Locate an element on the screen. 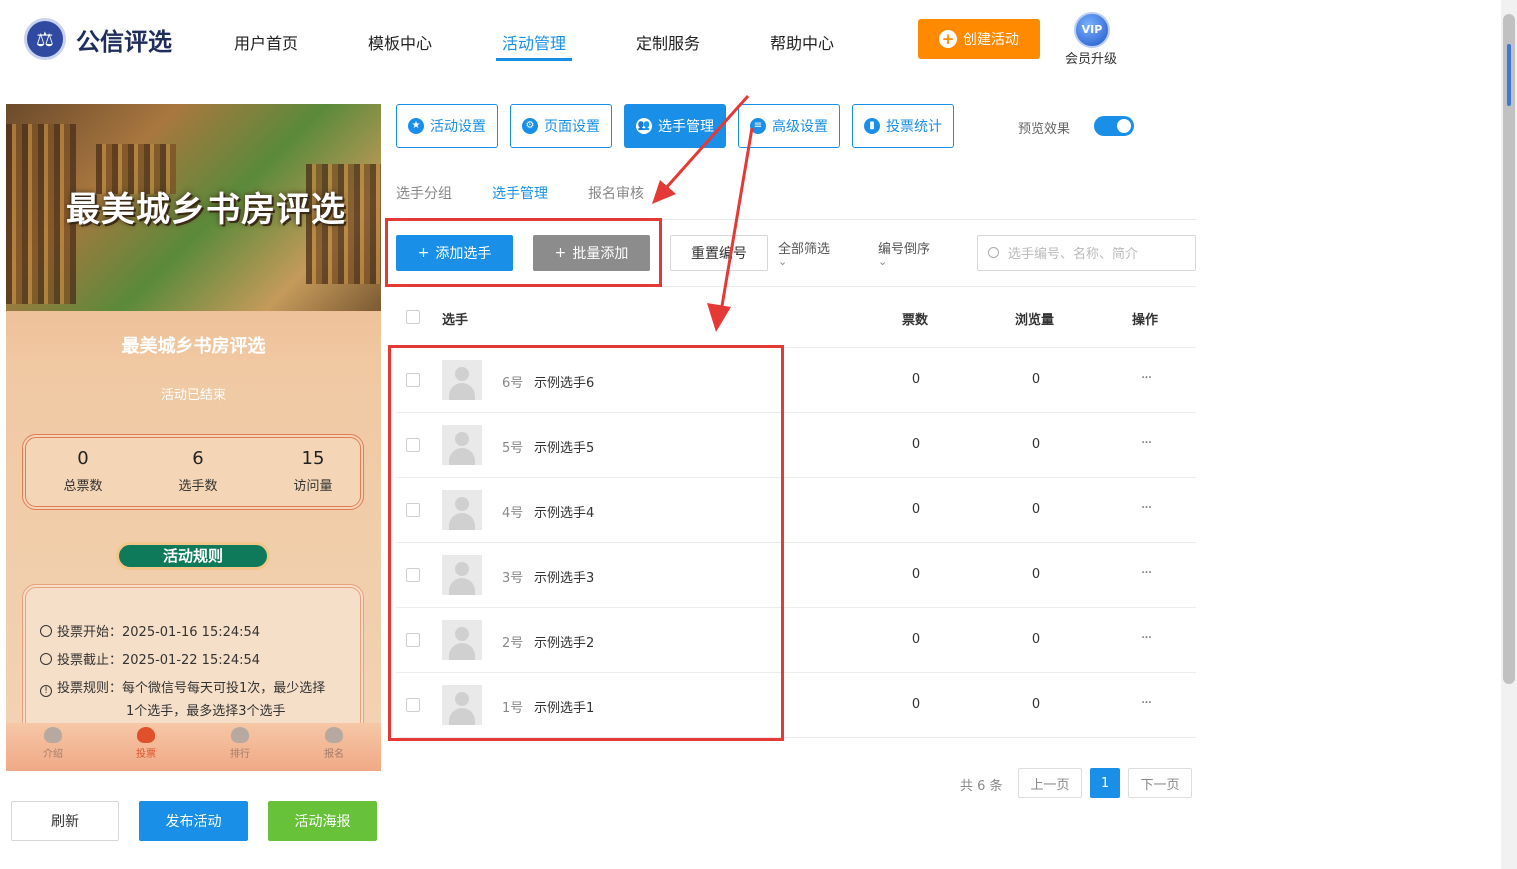  all-filter-dropdown: 全部筛选 ⌄ is located at coordinates (804, 253).